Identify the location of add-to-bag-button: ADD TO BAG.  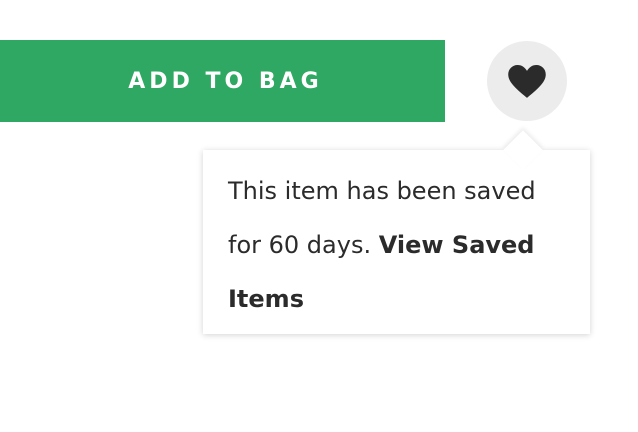
(222, 81).